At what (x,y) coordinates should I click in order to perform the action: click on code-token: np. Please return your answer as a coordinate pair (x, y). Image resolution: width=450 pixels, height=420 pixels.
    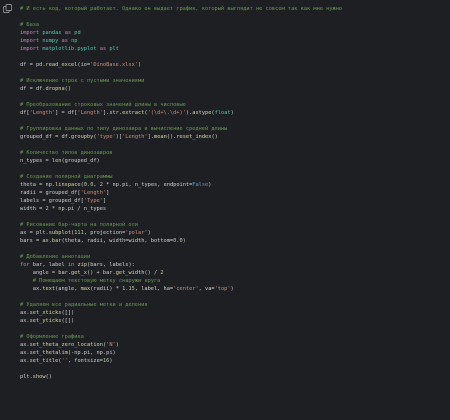
    Looking at the image, I should click on (74, 41).